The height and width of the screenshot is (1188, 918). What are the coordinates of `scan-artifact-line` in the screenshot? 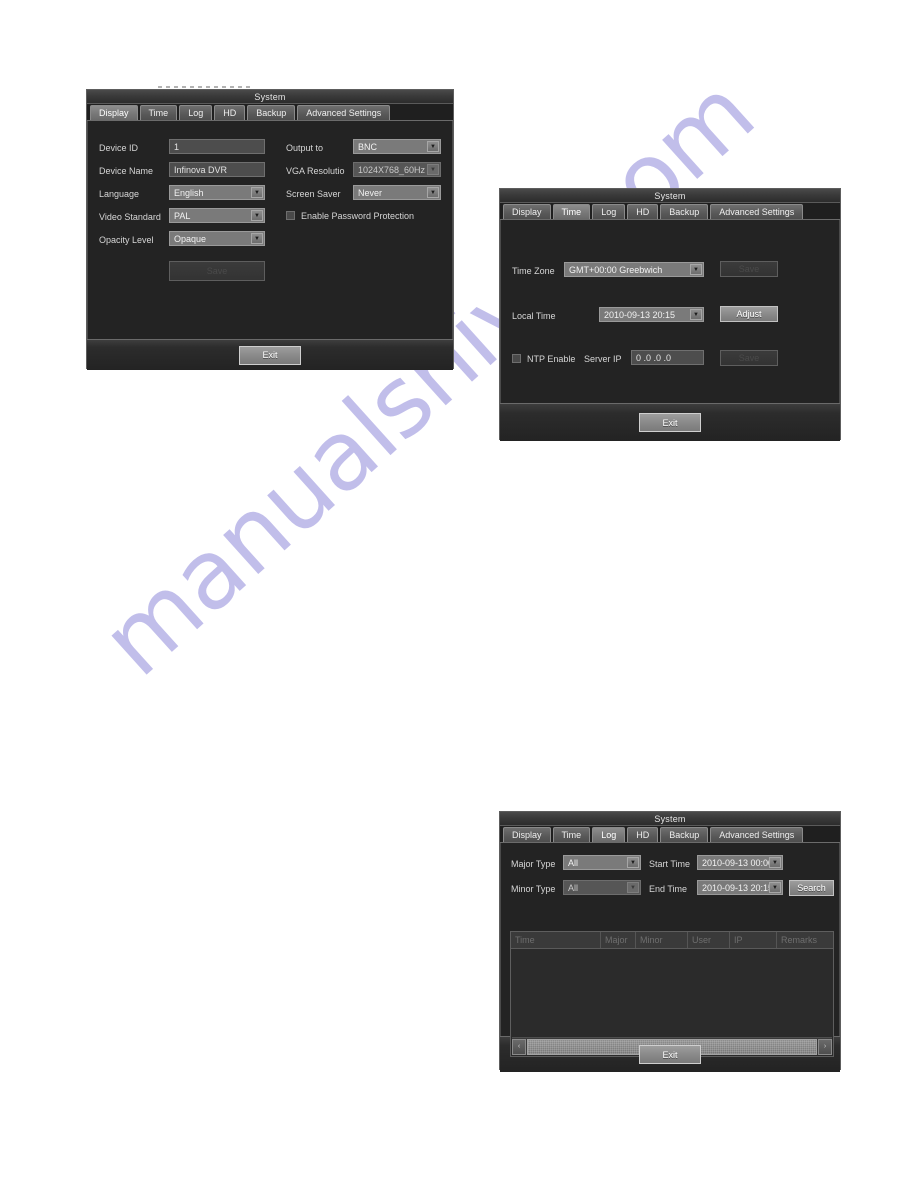 It's located at (204, 87).